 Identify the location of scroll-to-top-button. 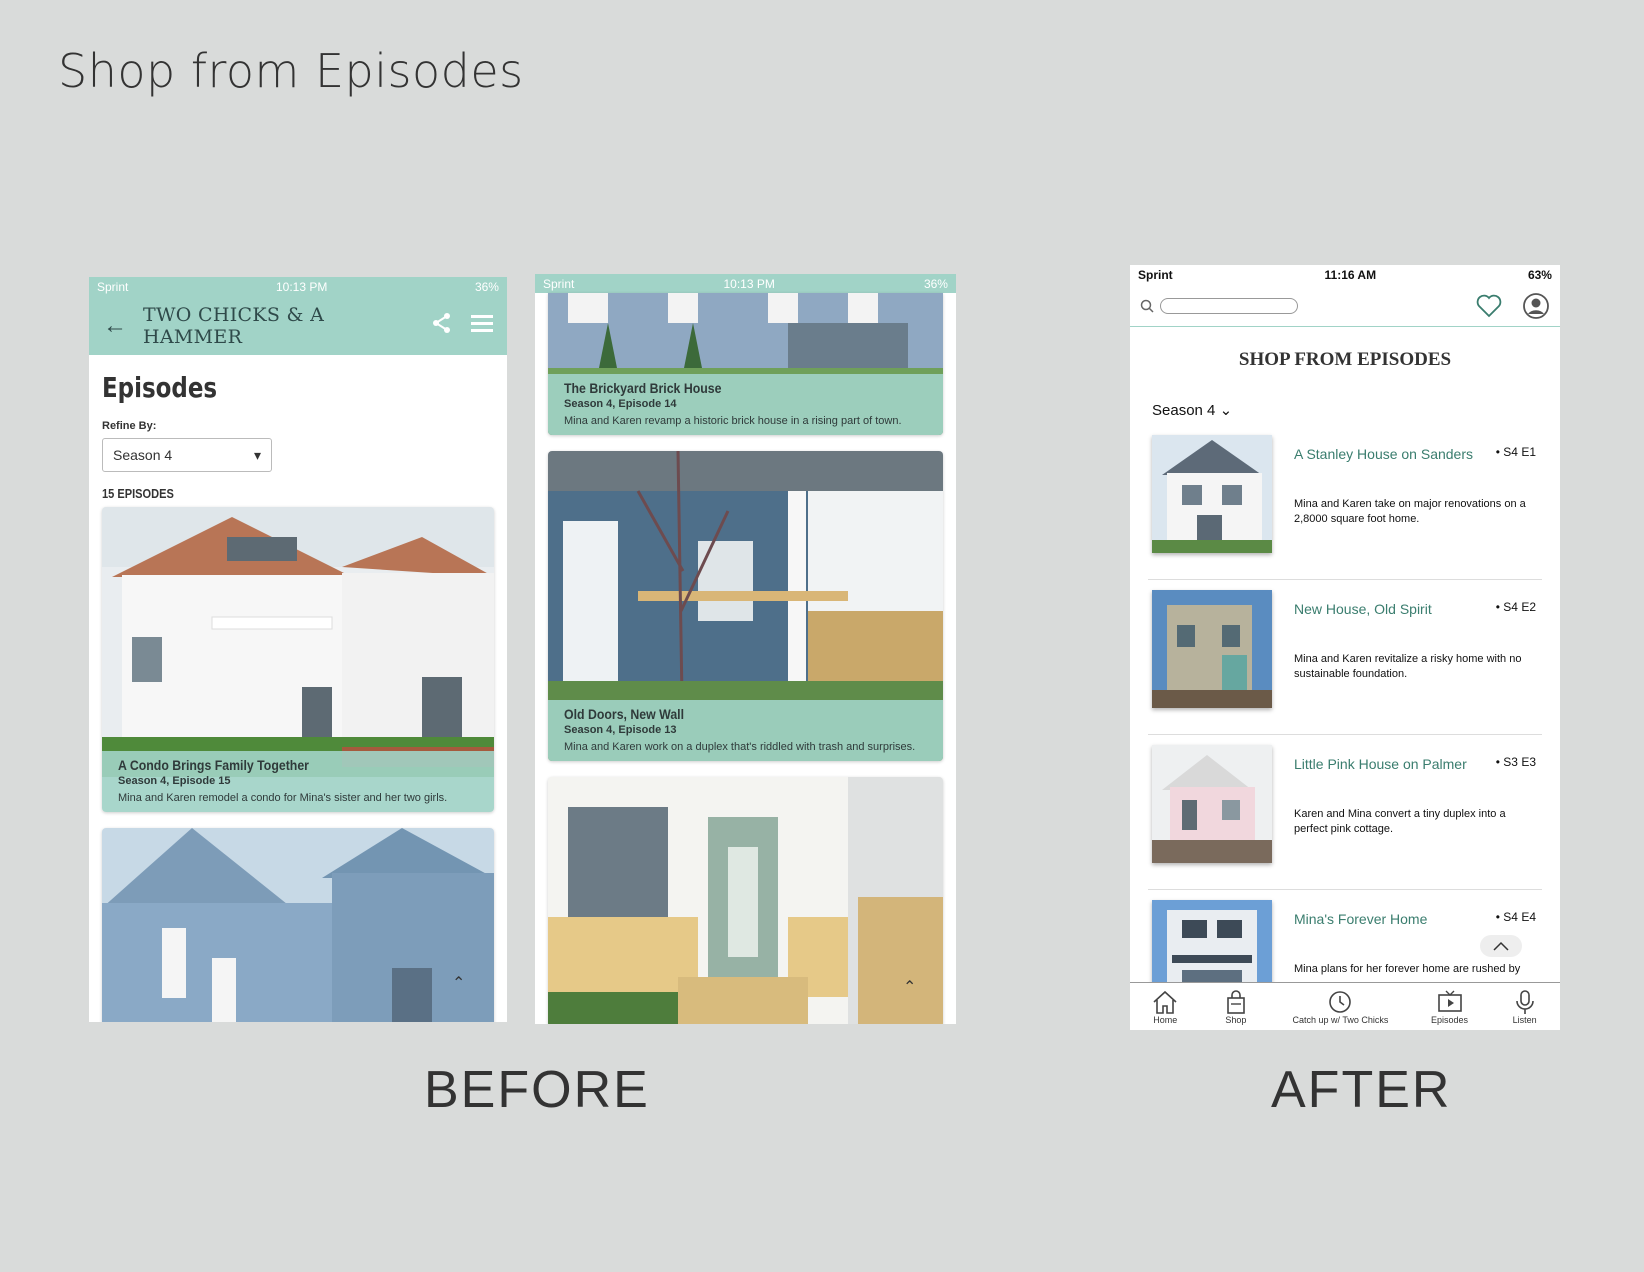
(1501, 946).